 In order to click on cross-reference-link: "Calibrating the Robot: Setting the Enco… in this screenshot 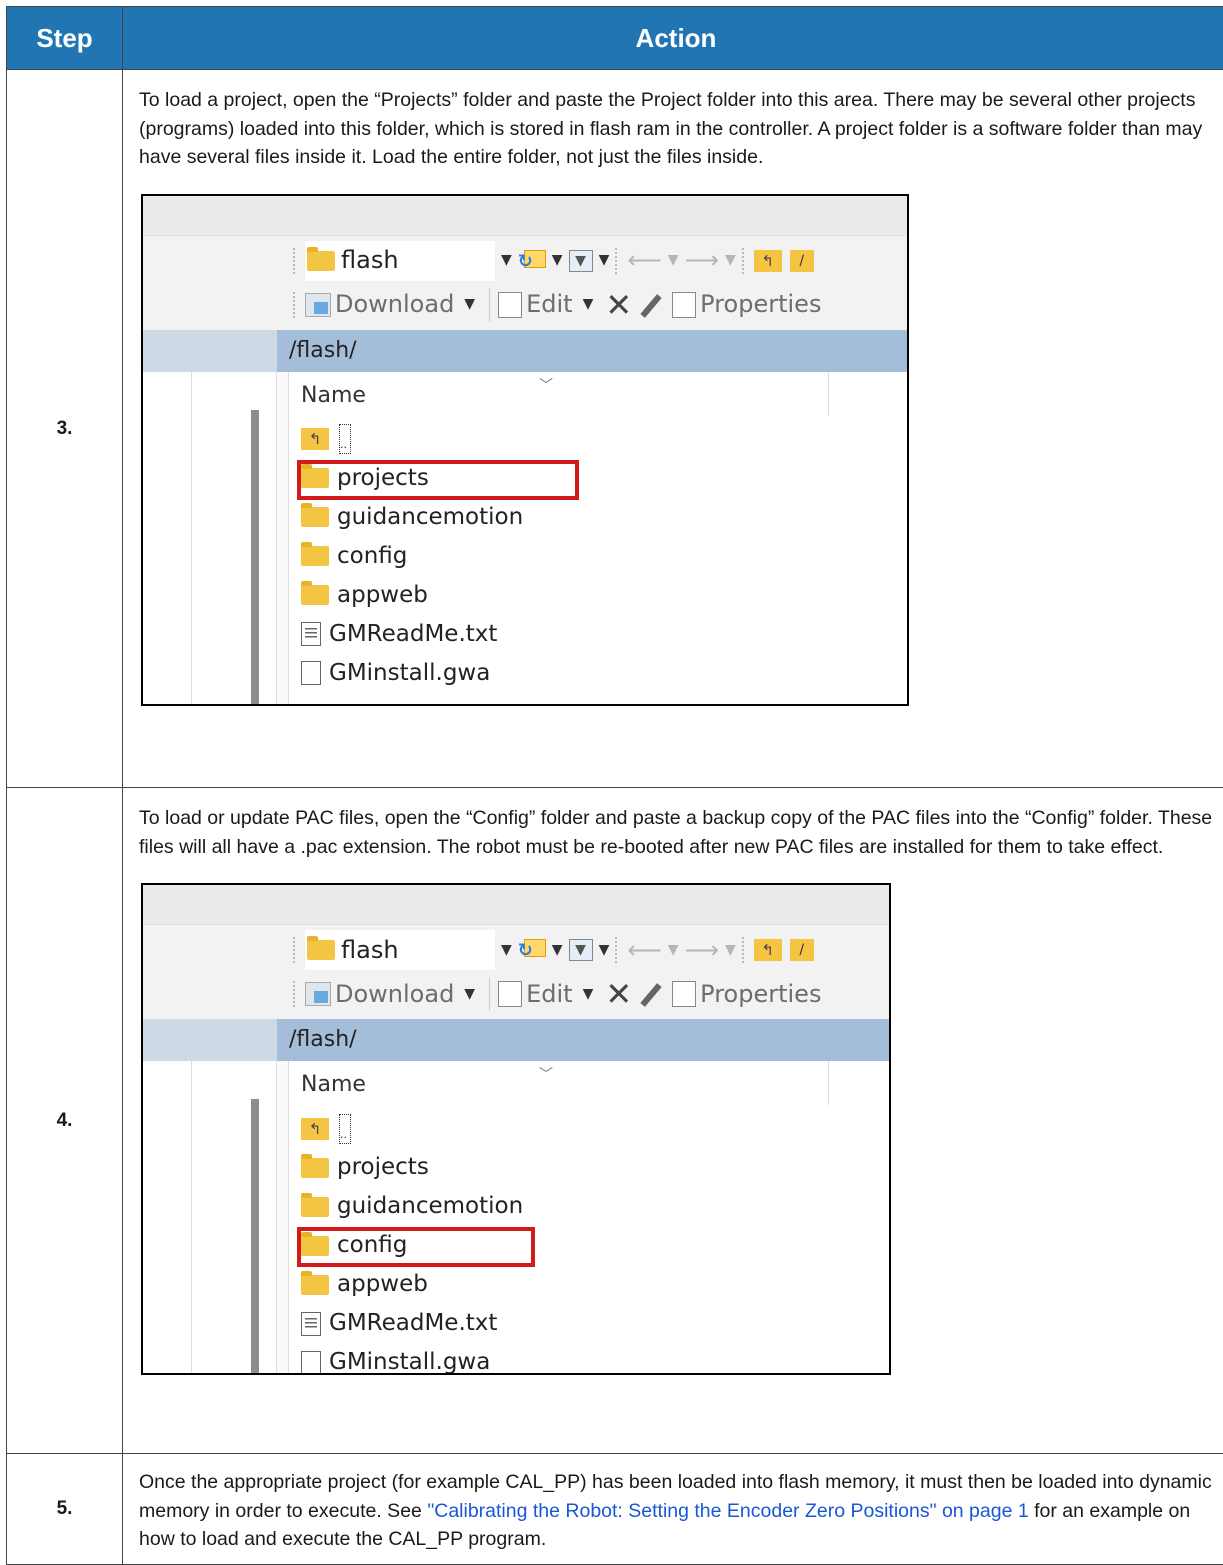, I will do `click(727, 1511)`.